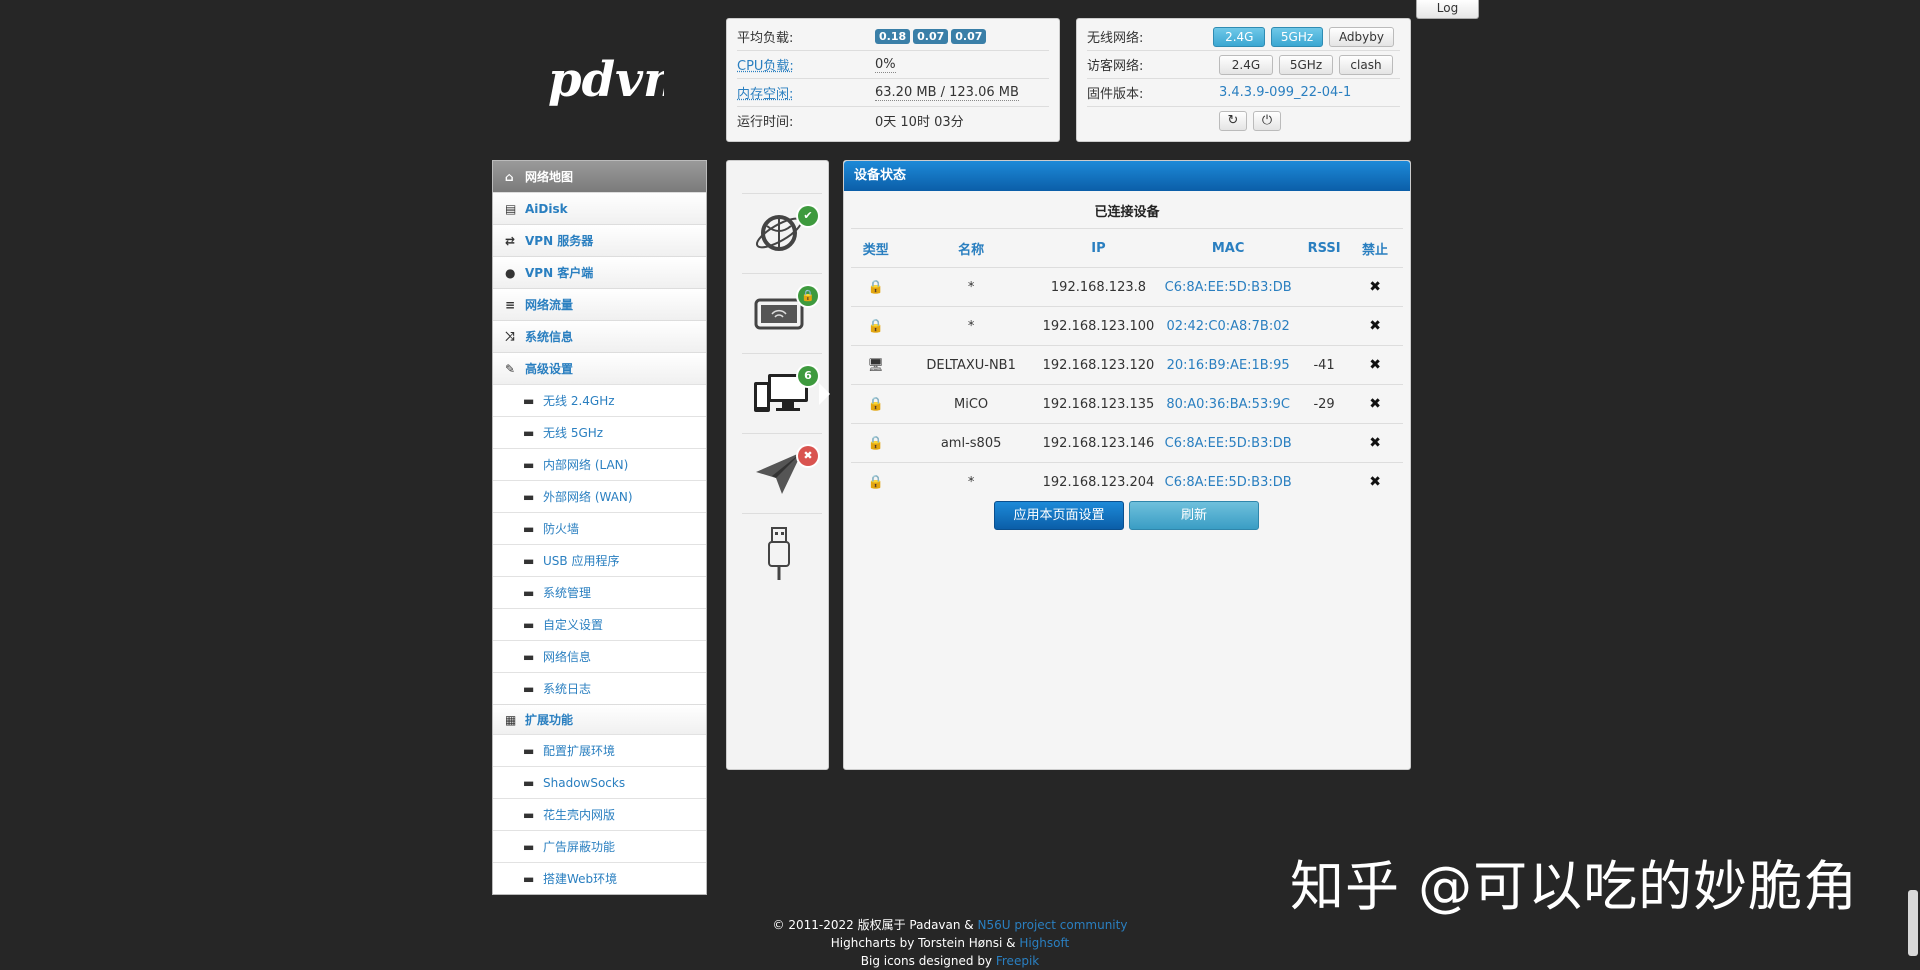 Image resolution: width=1920 pixels, height=970 pixels. Describe the element at coordinates (599, 592) in the screenshot. I see `sidebar-sub-admin: ▬ 系统管理` at that location.